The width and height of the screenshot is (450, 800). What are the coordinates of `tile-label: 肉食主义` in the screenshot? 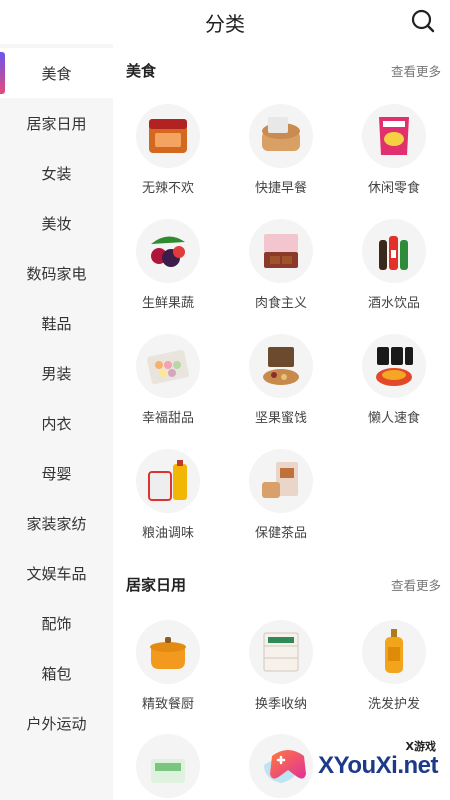 It's located at (280, 303).